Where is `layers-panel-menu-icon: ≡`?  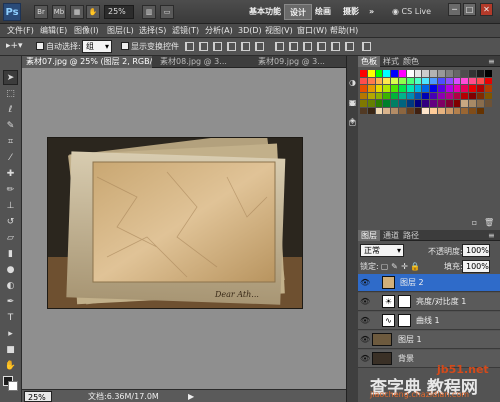 layers-panel-menu-icon: ≡ is located at coordinates (491, 235).